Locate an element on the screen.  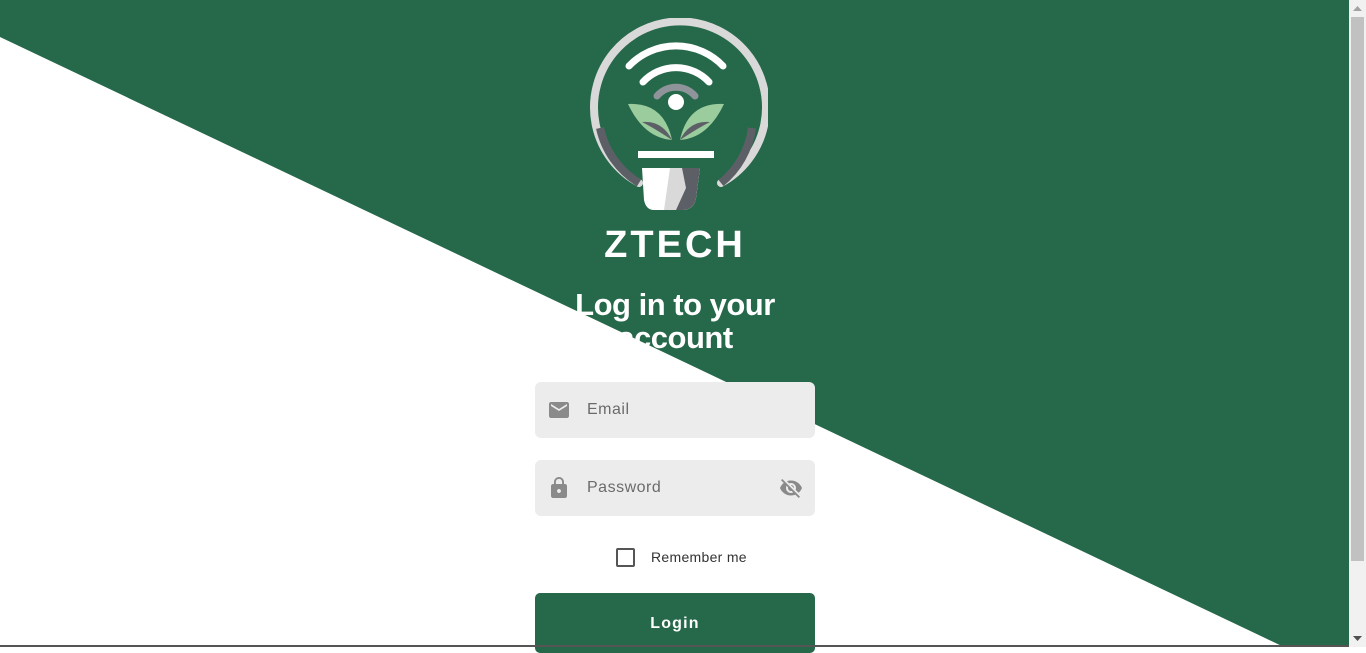
login-button: Login is located at coordinates (675, 623).